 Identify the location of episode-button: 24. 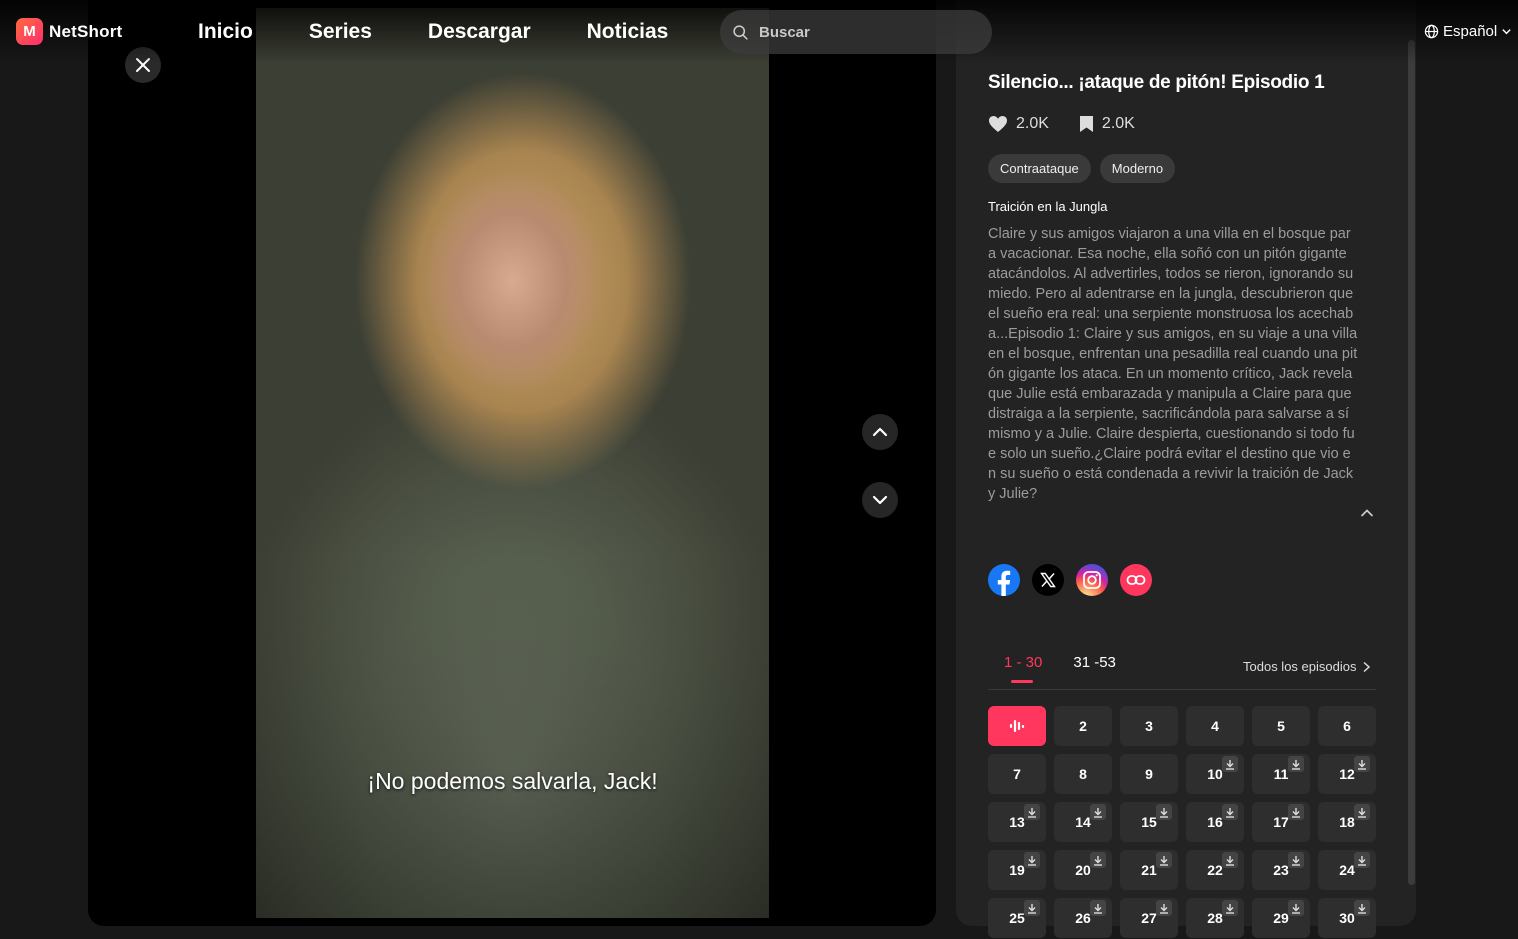
(1347, 870).